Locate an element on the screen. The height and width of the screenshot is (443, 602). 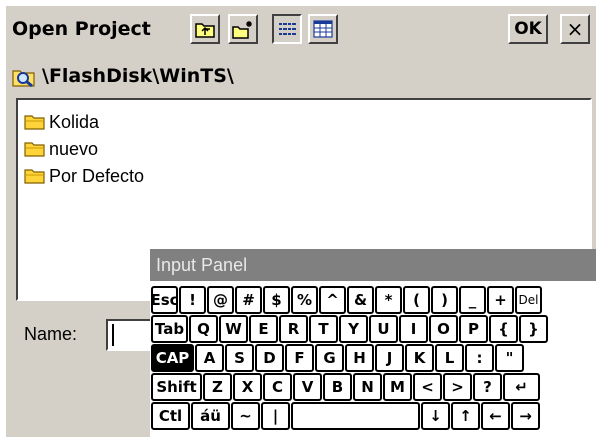
key-a: A is located at coordinates (209, 358).